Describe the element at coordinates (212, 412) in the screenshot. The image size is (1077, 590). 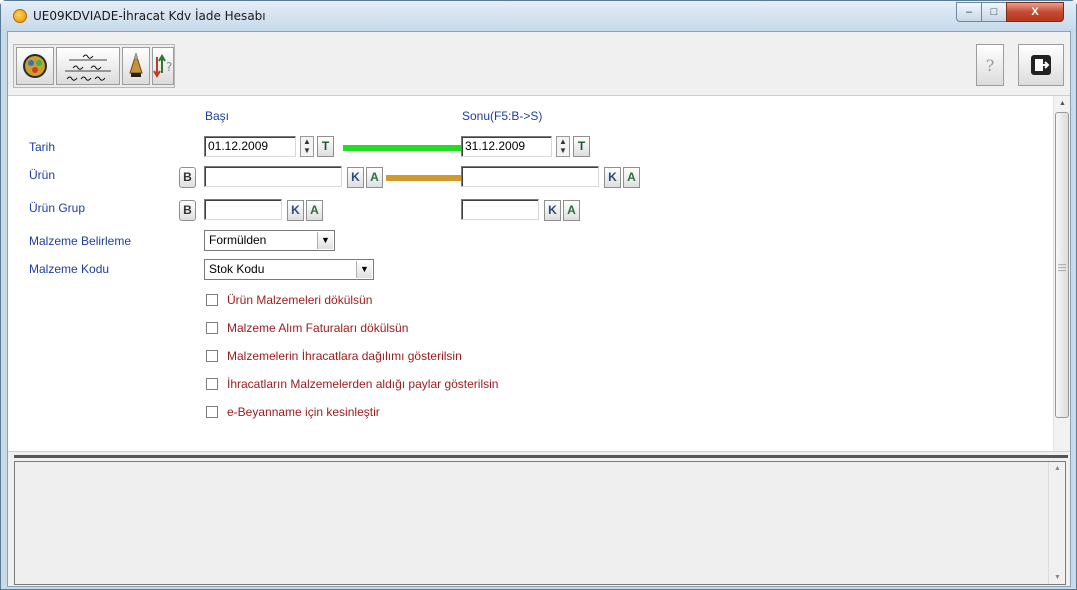
I see `checkbox-e-beyanname` at that location.